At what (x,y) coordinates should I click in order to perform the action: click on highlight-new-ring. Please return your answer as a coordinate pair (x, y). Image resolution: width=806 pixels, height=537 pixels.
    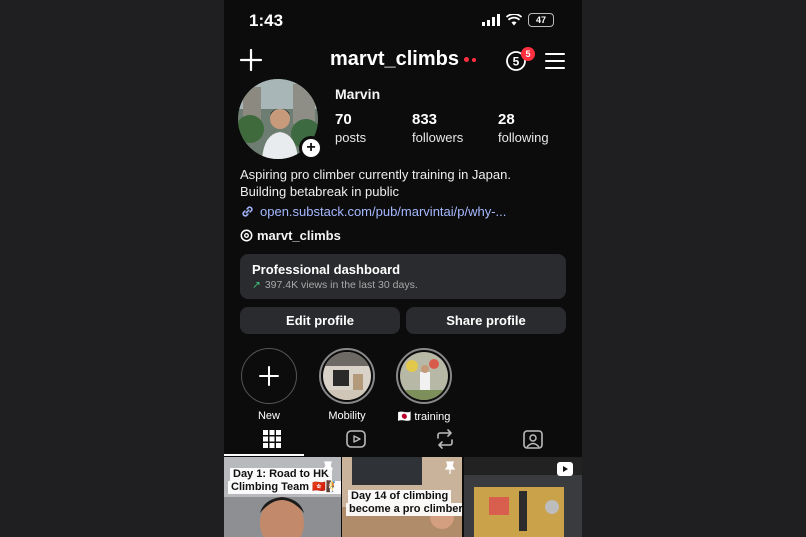
    Looking at the image, I should click on (269, 376).